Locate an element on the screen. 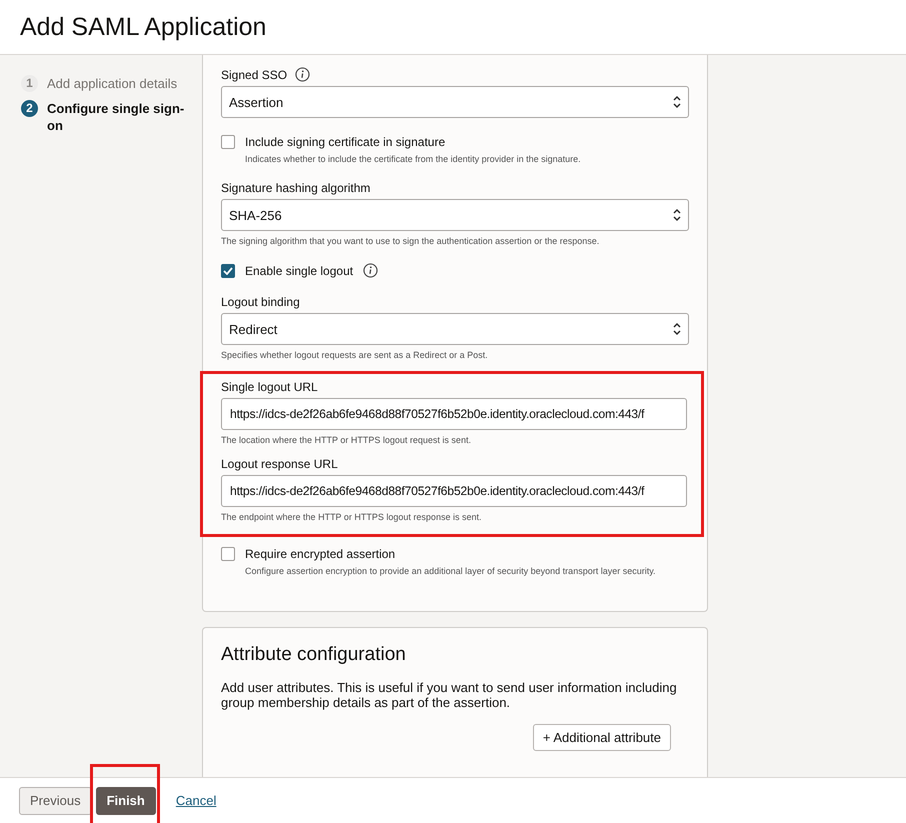 The image size is (906, 823). checkbox-label: Require encrypted assertion is located at coordinates (320, 554).